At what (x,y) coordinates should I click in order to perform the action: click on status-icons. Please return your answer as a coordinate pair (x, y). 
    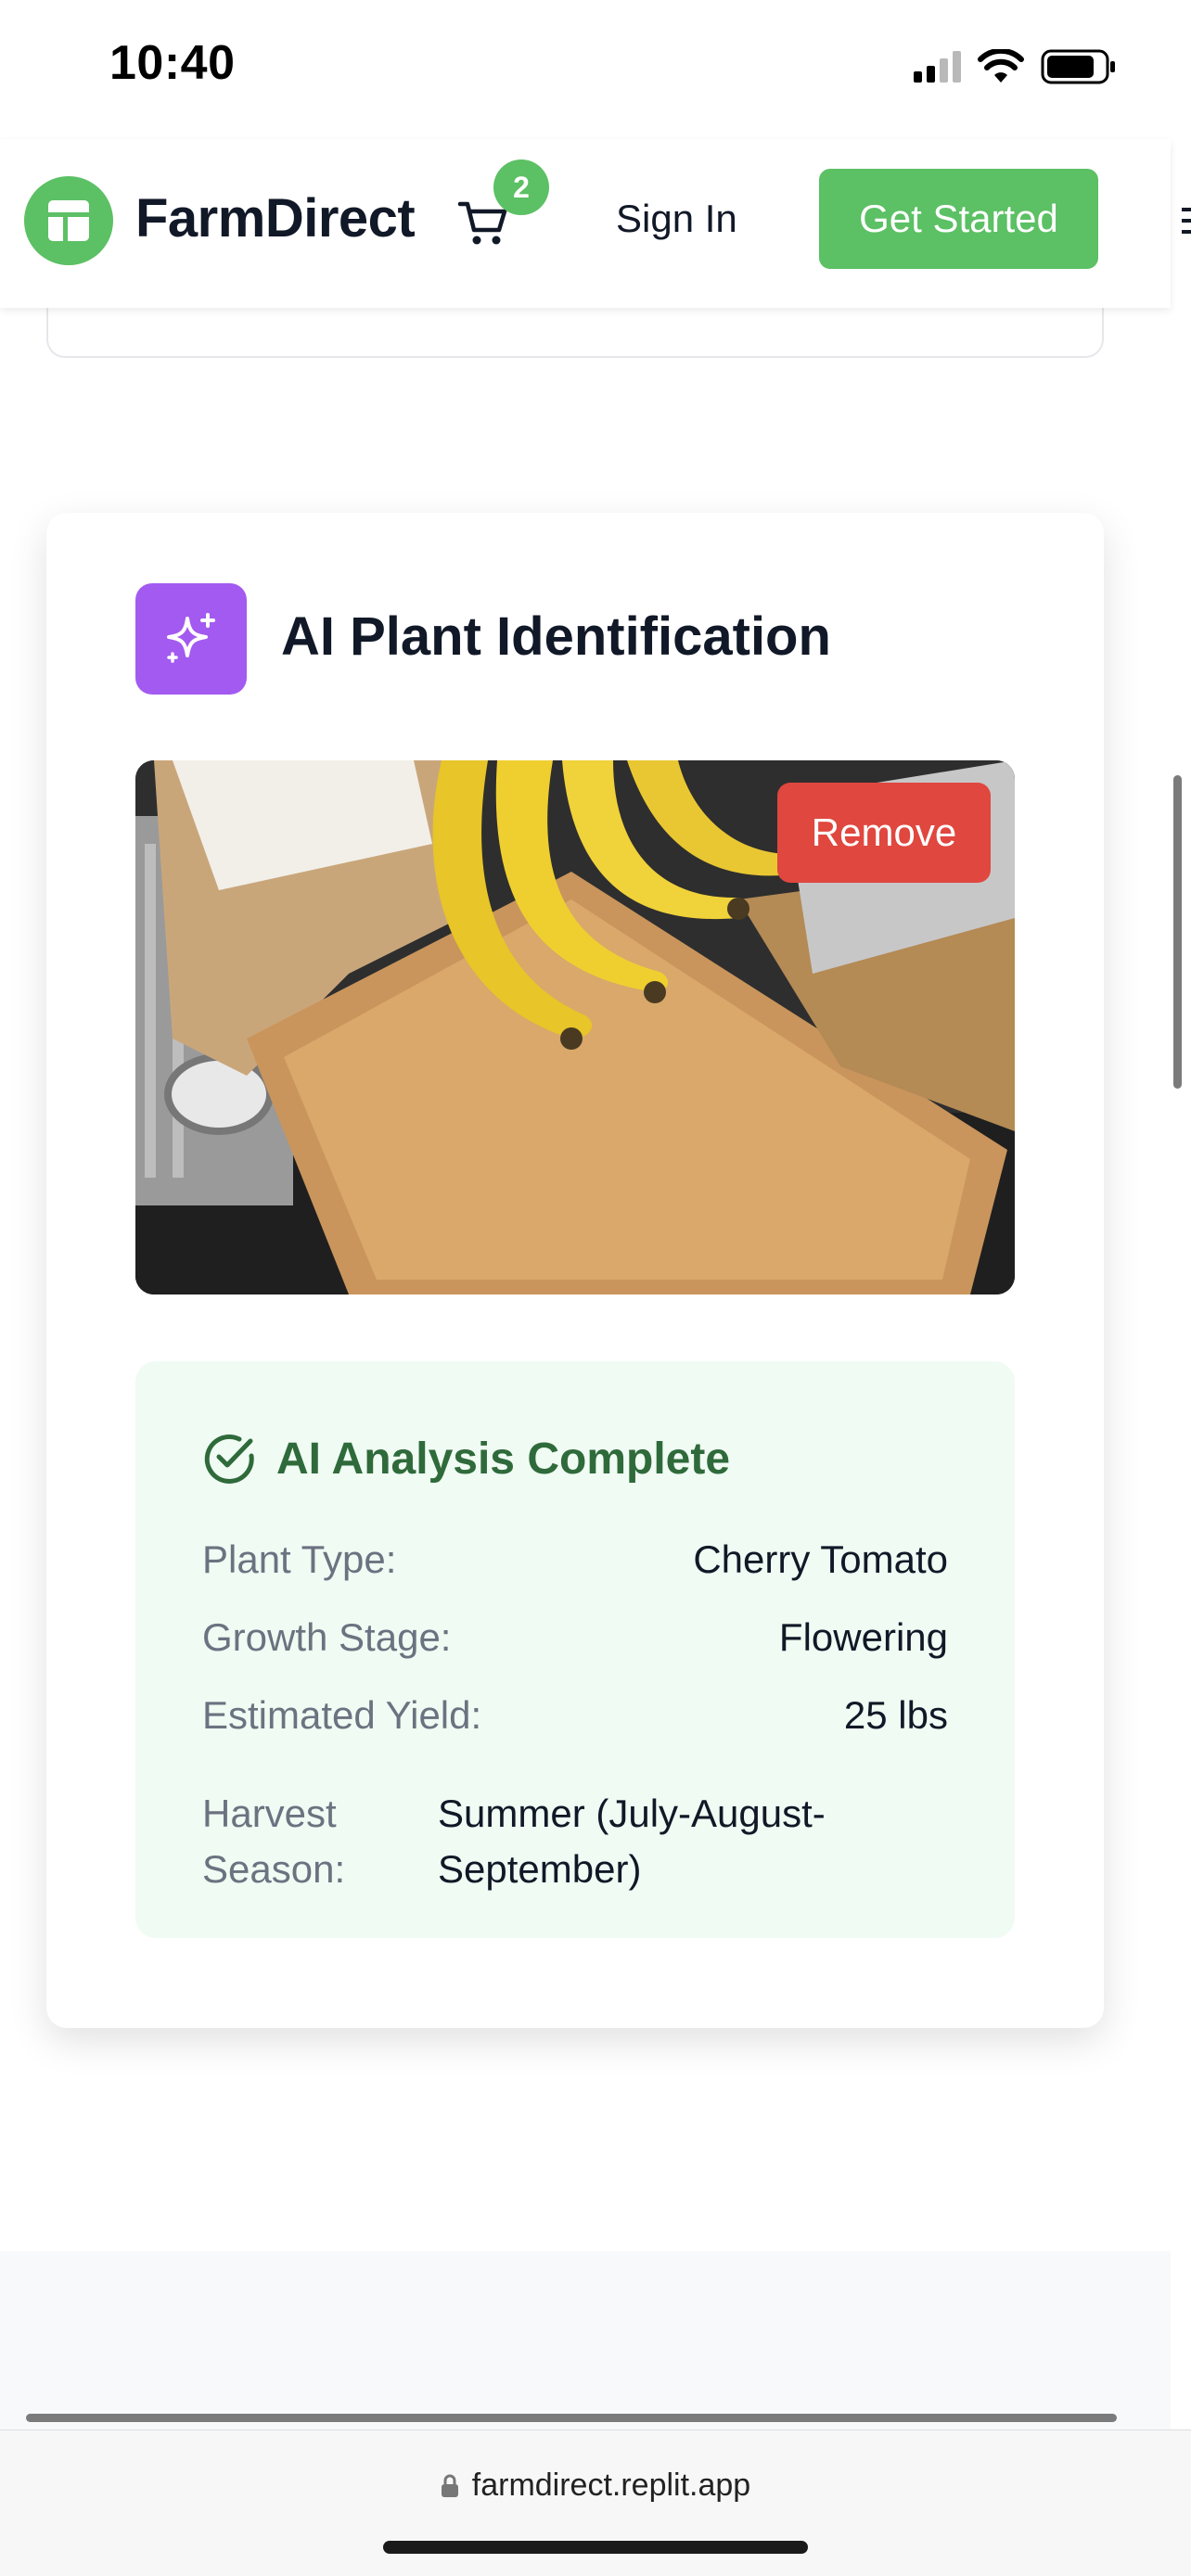
    Looking at the image, I should click on (1015, 66).